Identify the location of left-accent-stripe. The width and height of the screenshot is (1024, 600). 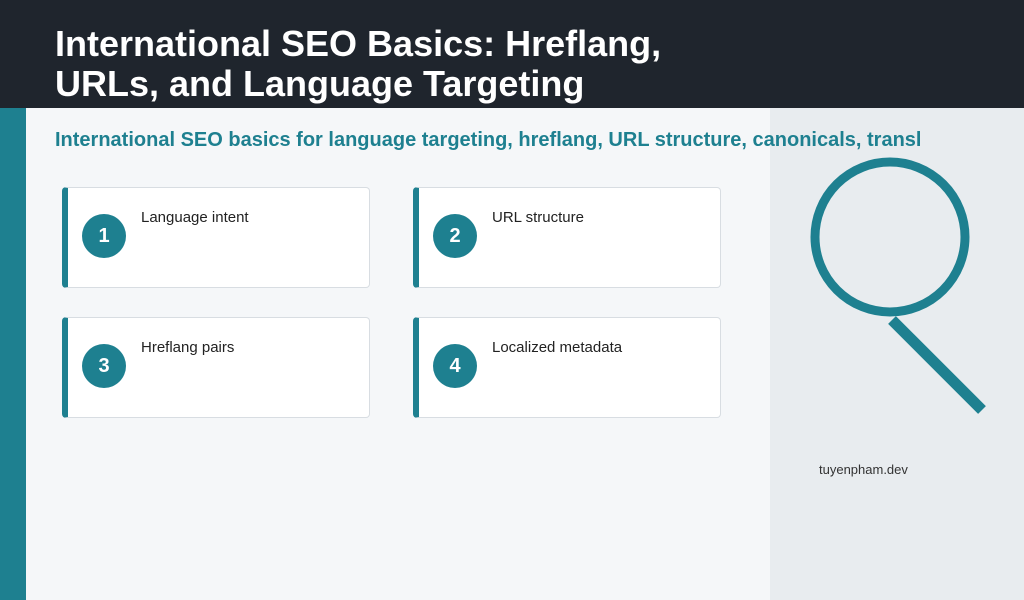
(13, 354).